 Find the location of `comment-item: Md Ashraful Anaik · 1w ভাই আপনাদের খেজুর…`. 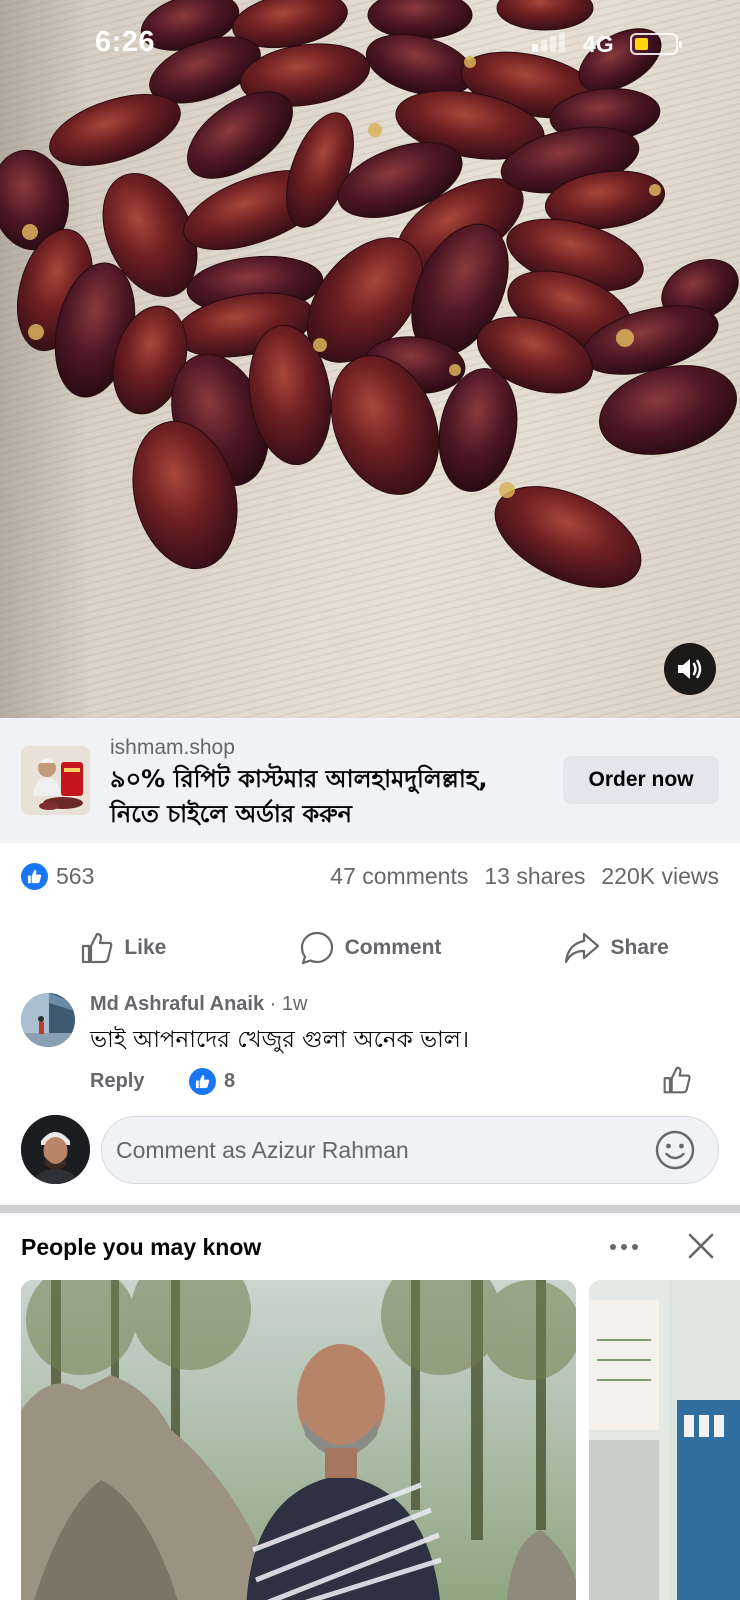

comment-item: Md Ashraful Anaik · 1w ভাই আপনাদের খেজুর… is located at coordinates (370, 1045).